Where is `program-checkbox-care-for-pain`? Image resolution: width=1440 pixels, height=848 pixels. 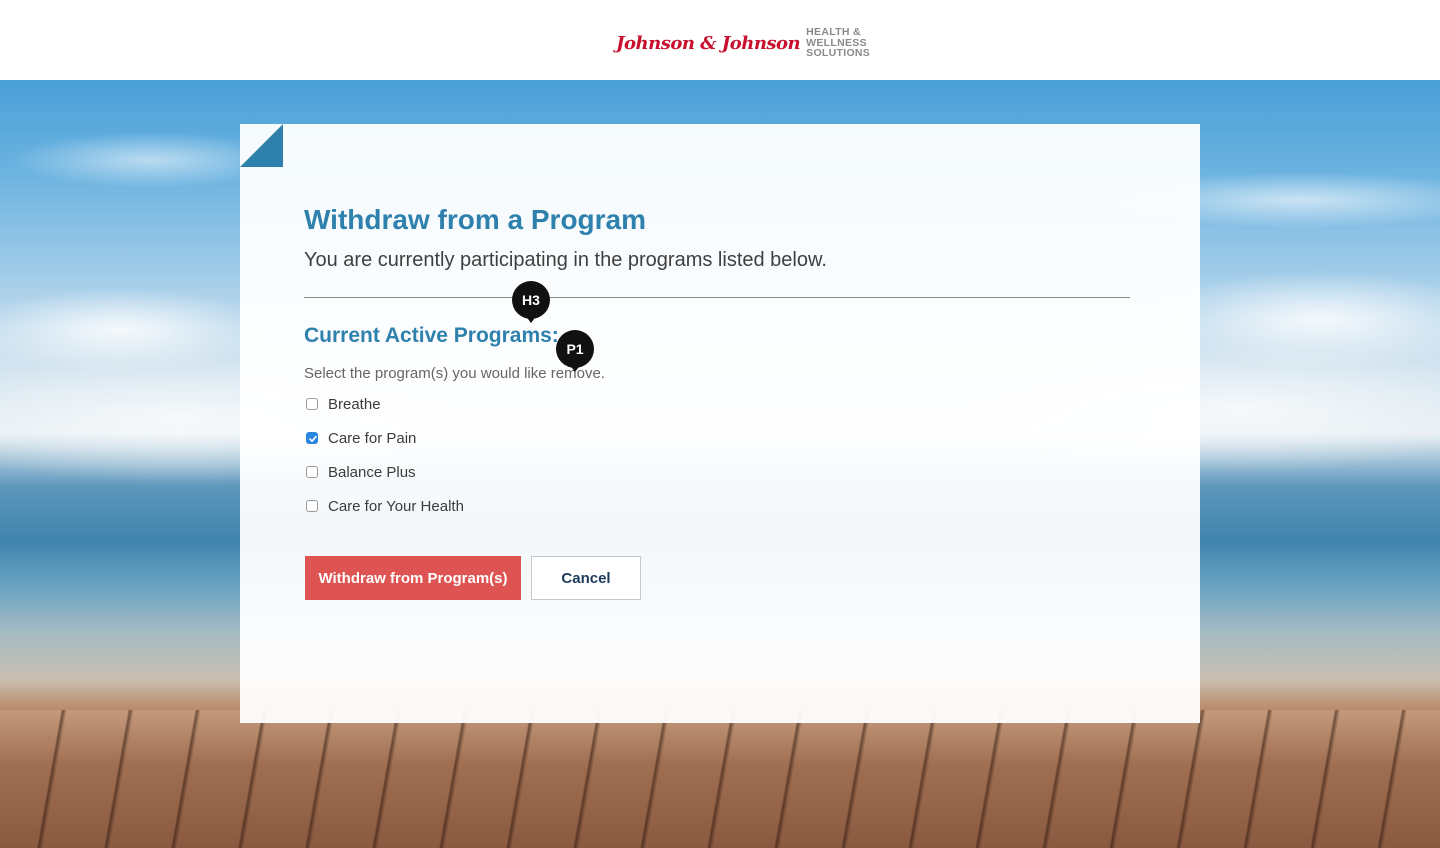 program-checkbox-care-for-pain is located at coordinates (312, 438).